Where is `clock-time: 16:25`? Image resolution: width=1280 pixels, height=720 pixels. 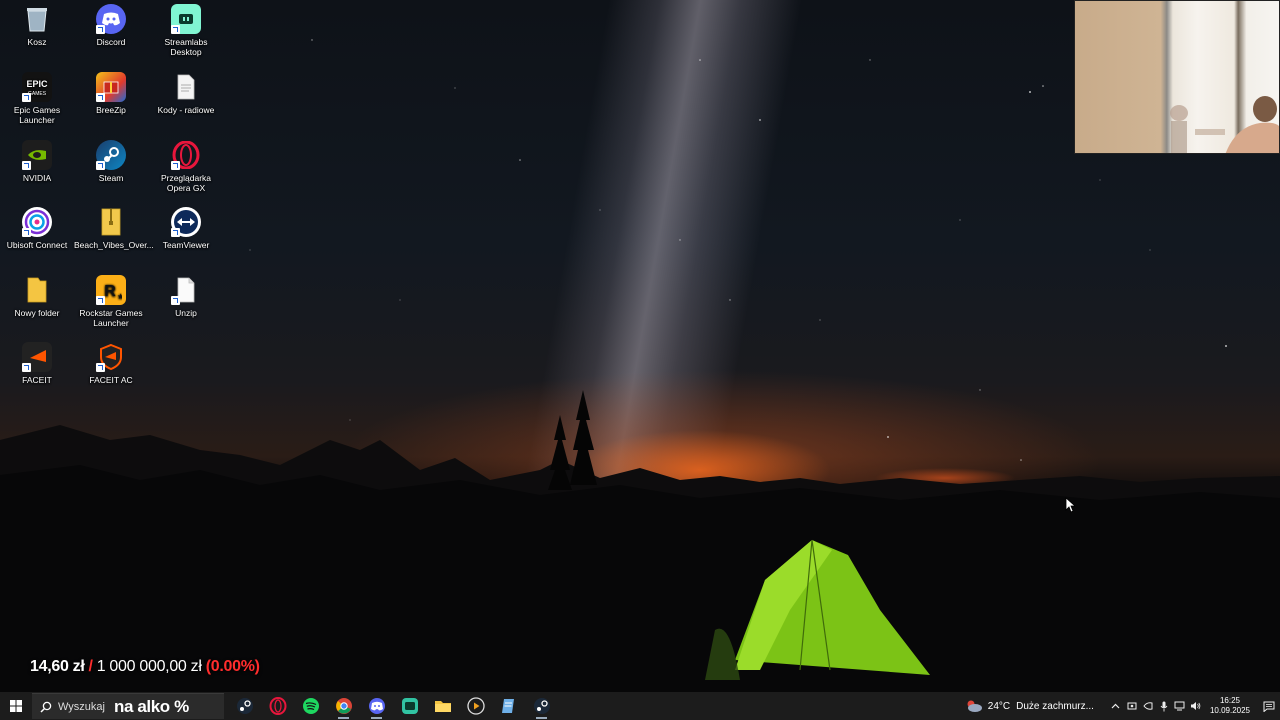 clock-time: 16:25 is located at coordinates (1229, 700).